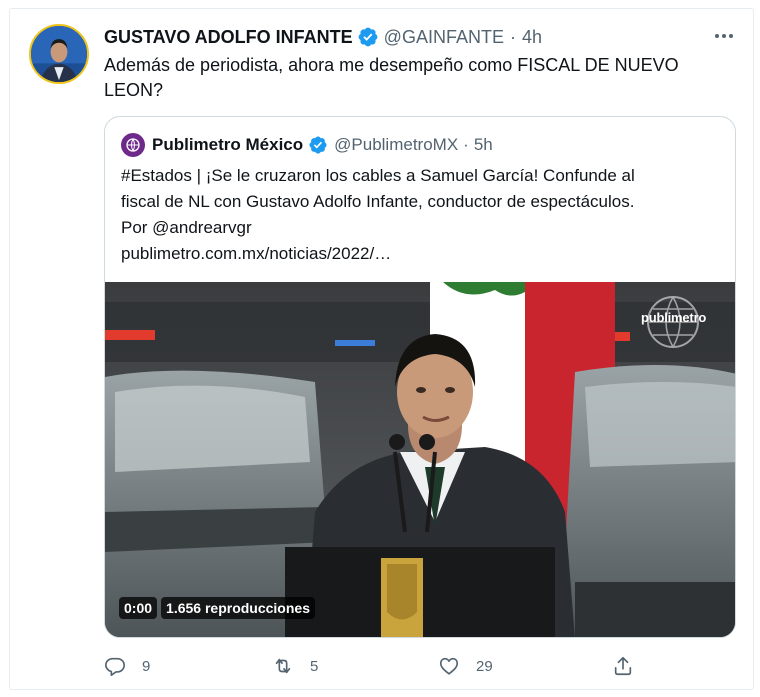  Describe the element at coordinates (483, 145) in the screenshot. I see `quoted-tweet-time: 5h` at that location.